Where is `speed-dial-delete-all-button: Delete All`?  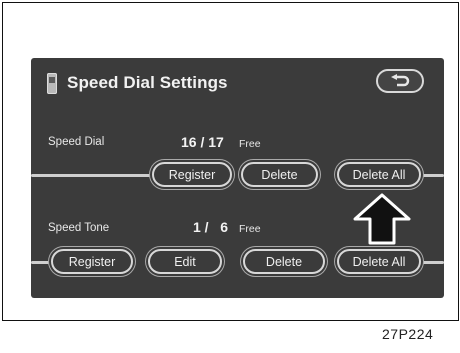
speed-dial-delete-all-button: Delete All is located at coordinates (379, 174).